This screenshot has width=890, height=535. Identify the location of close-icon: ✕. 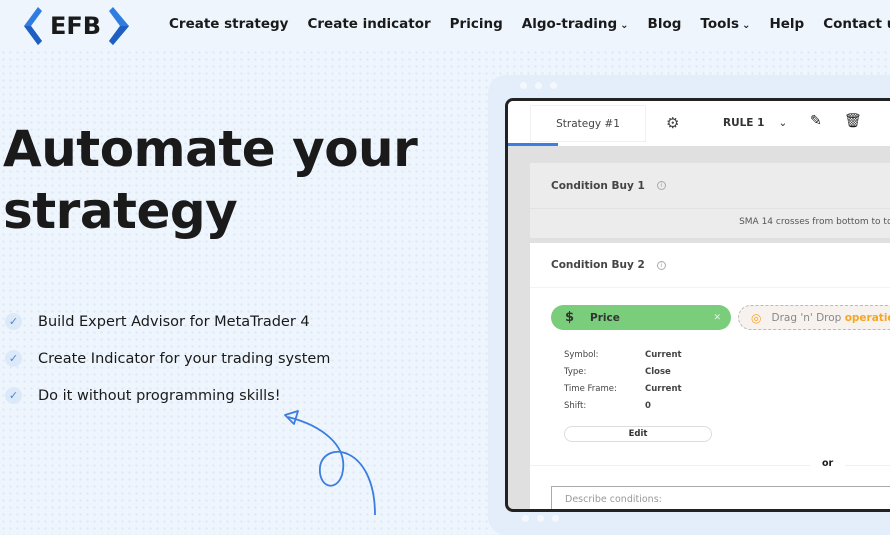
(717, 318).